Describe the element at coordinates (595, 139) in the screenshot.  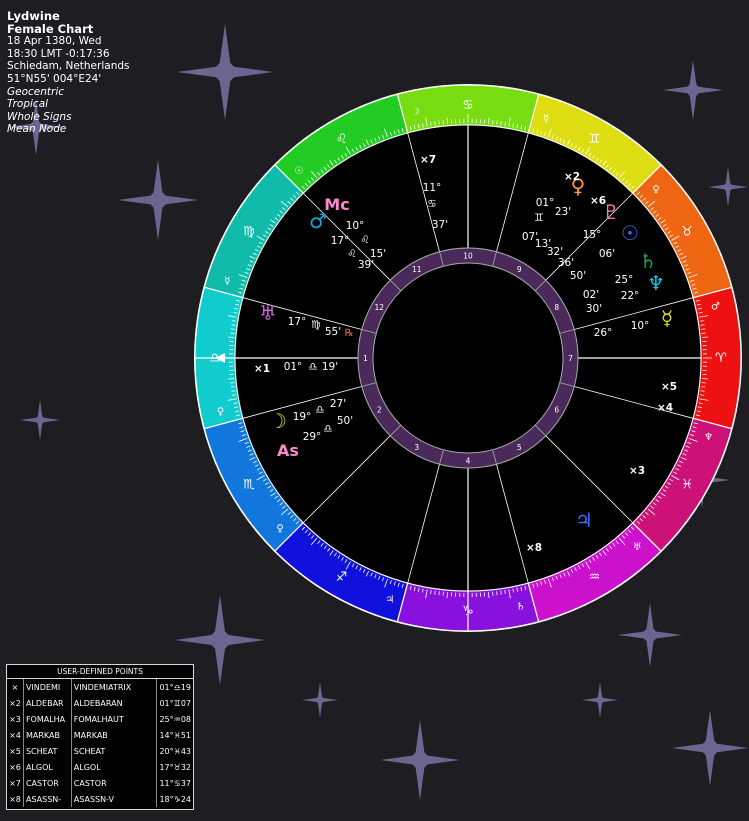
I see `zodiac-glyph-3: ♊` at that location.